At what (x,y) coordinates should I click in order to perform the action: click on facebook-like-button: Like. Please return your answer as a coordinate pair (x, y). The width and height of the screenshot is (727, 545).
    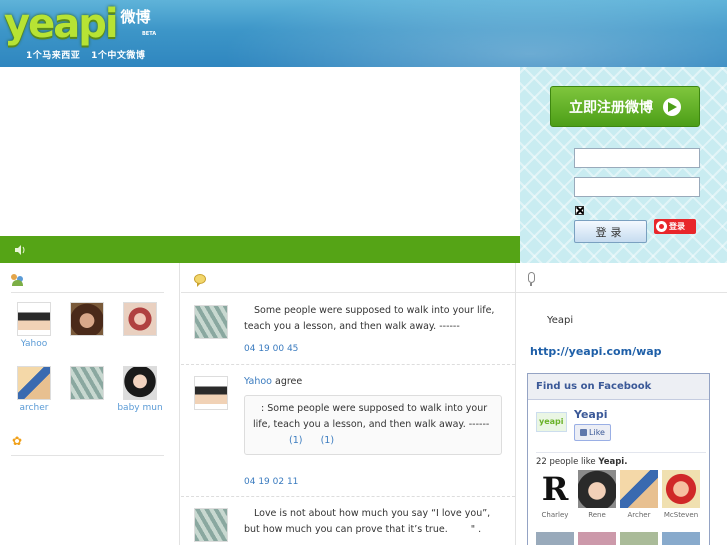
    Looking at the image, I should click on (592, 432).